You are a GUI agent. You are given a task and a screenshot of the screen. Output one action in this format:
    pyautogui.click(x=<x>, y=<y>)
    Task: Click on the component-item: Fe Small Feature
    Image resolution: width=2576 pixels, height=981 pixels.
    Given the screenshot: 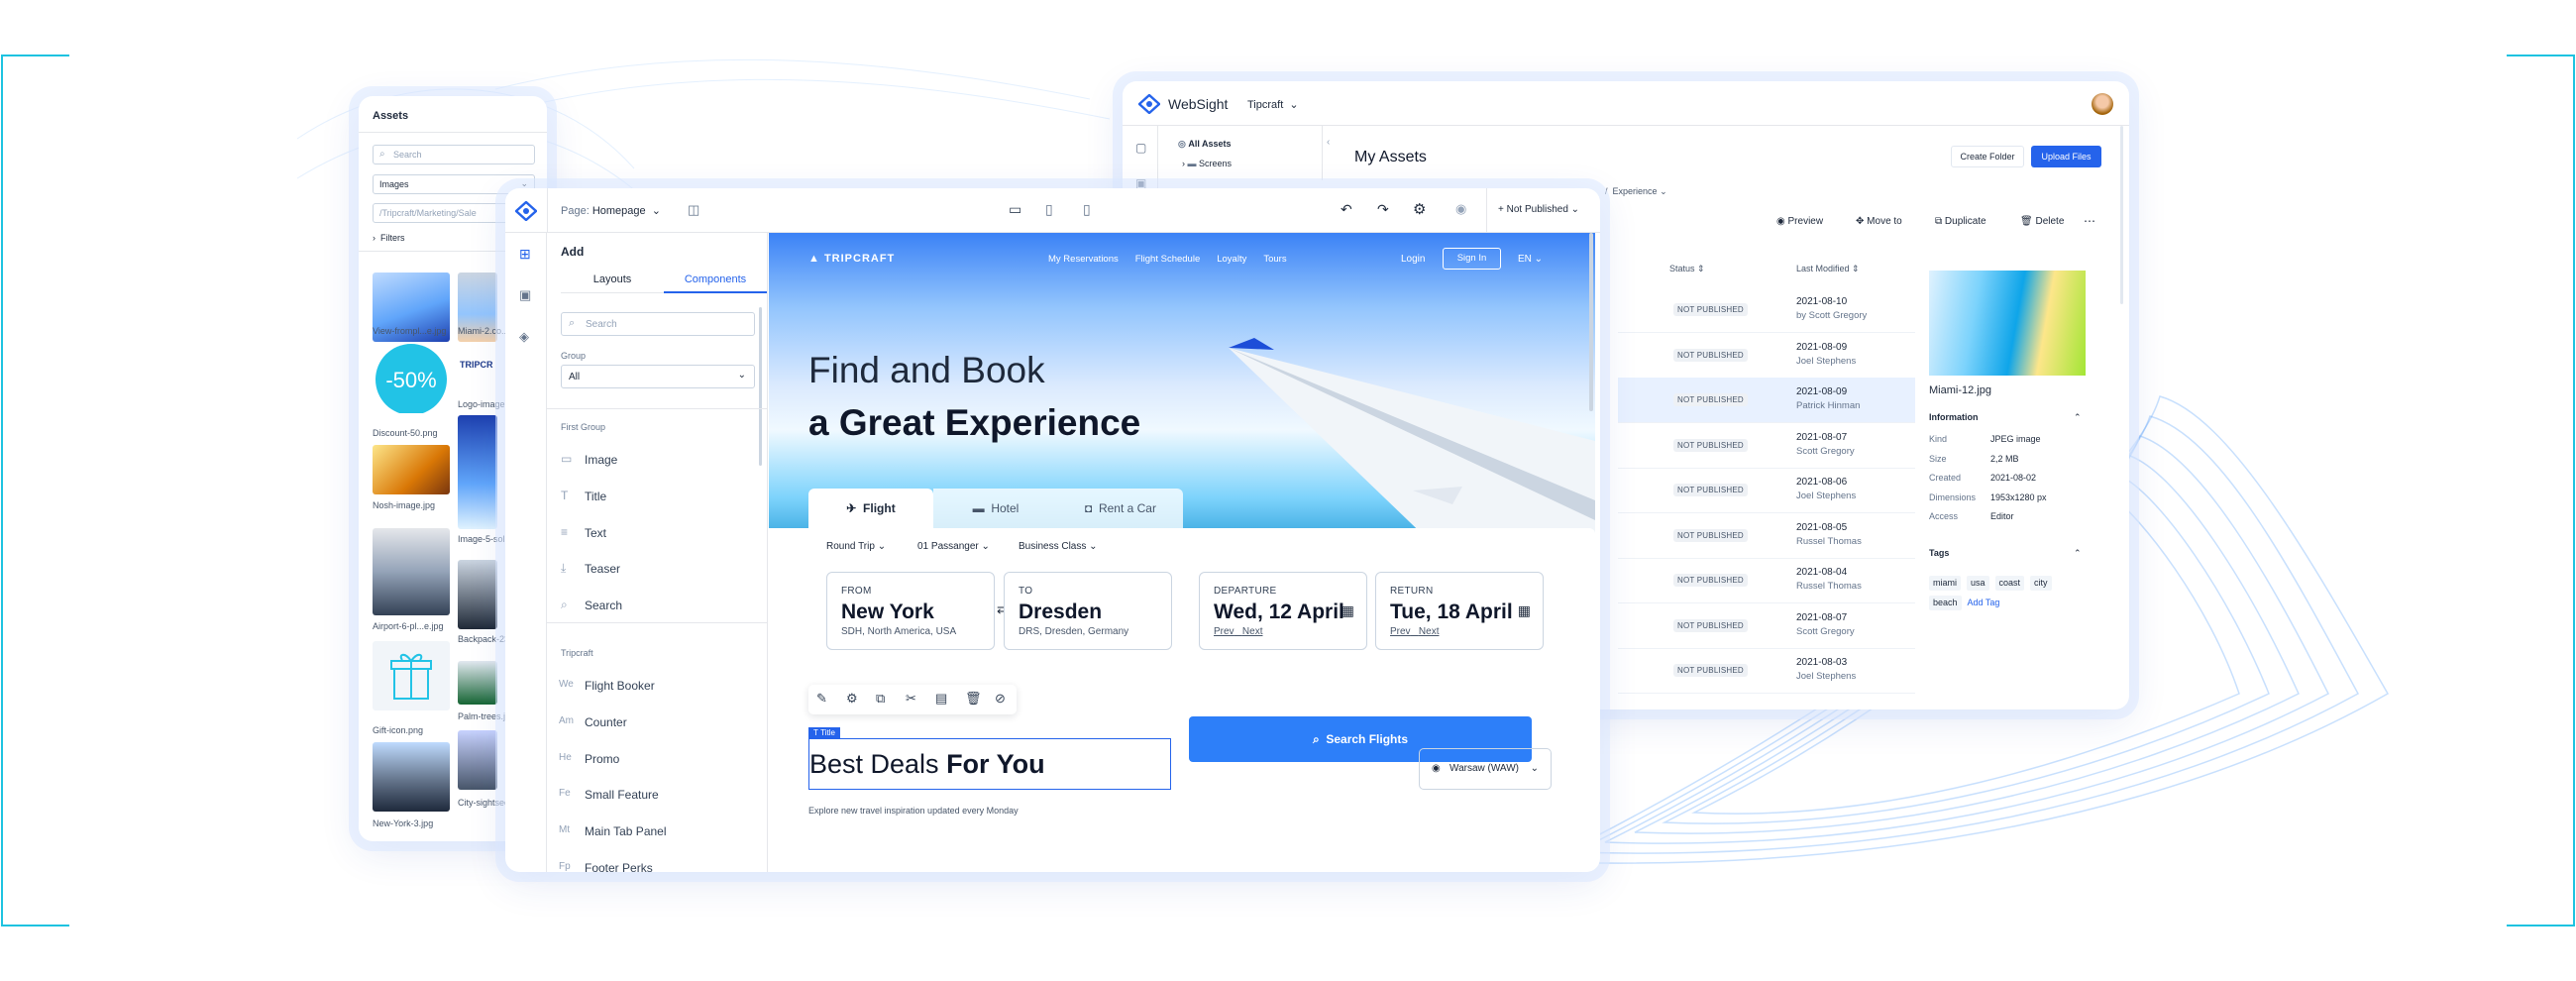 What is the action you would take?
    pyautogui.click(x=657, y=796)
    